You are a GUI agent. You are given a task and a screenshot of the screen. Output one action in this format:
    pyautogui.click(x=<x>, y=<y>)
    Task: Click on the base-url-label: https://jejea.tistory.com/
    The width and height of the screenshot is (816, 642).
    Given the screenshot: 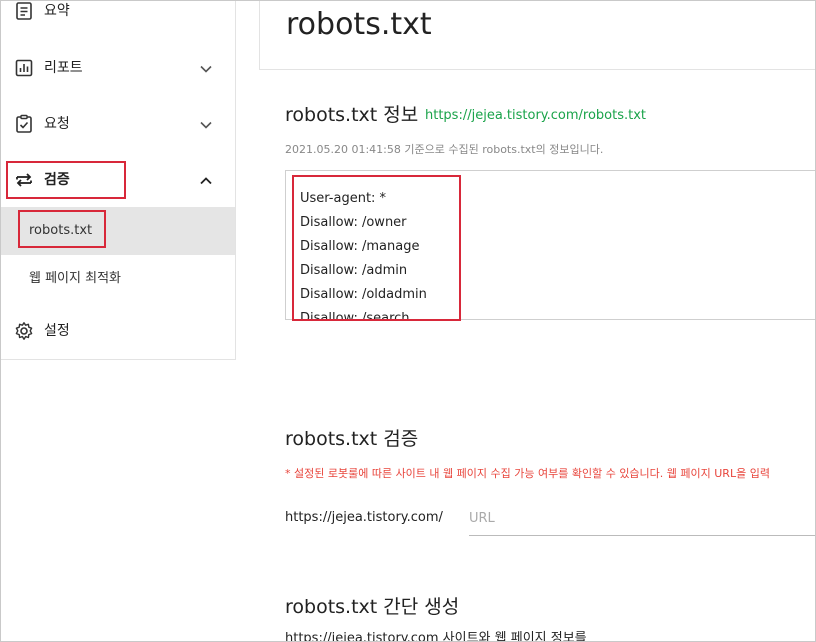 What is the action you would take?
    pyautogui.click(x=364, y=517)
    